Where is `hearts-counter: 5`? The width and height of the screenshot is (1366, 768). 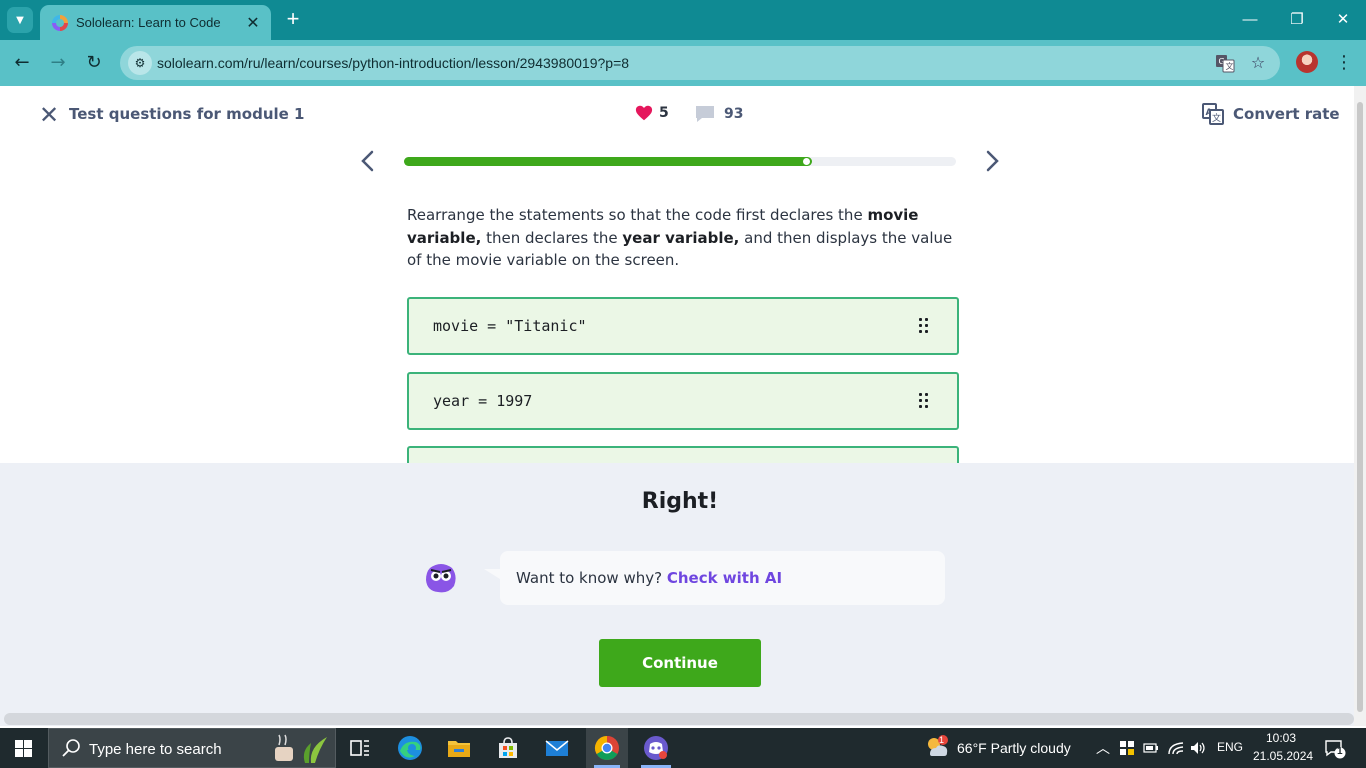
hearts-counter: 5 is located at coordinates (652, 113).